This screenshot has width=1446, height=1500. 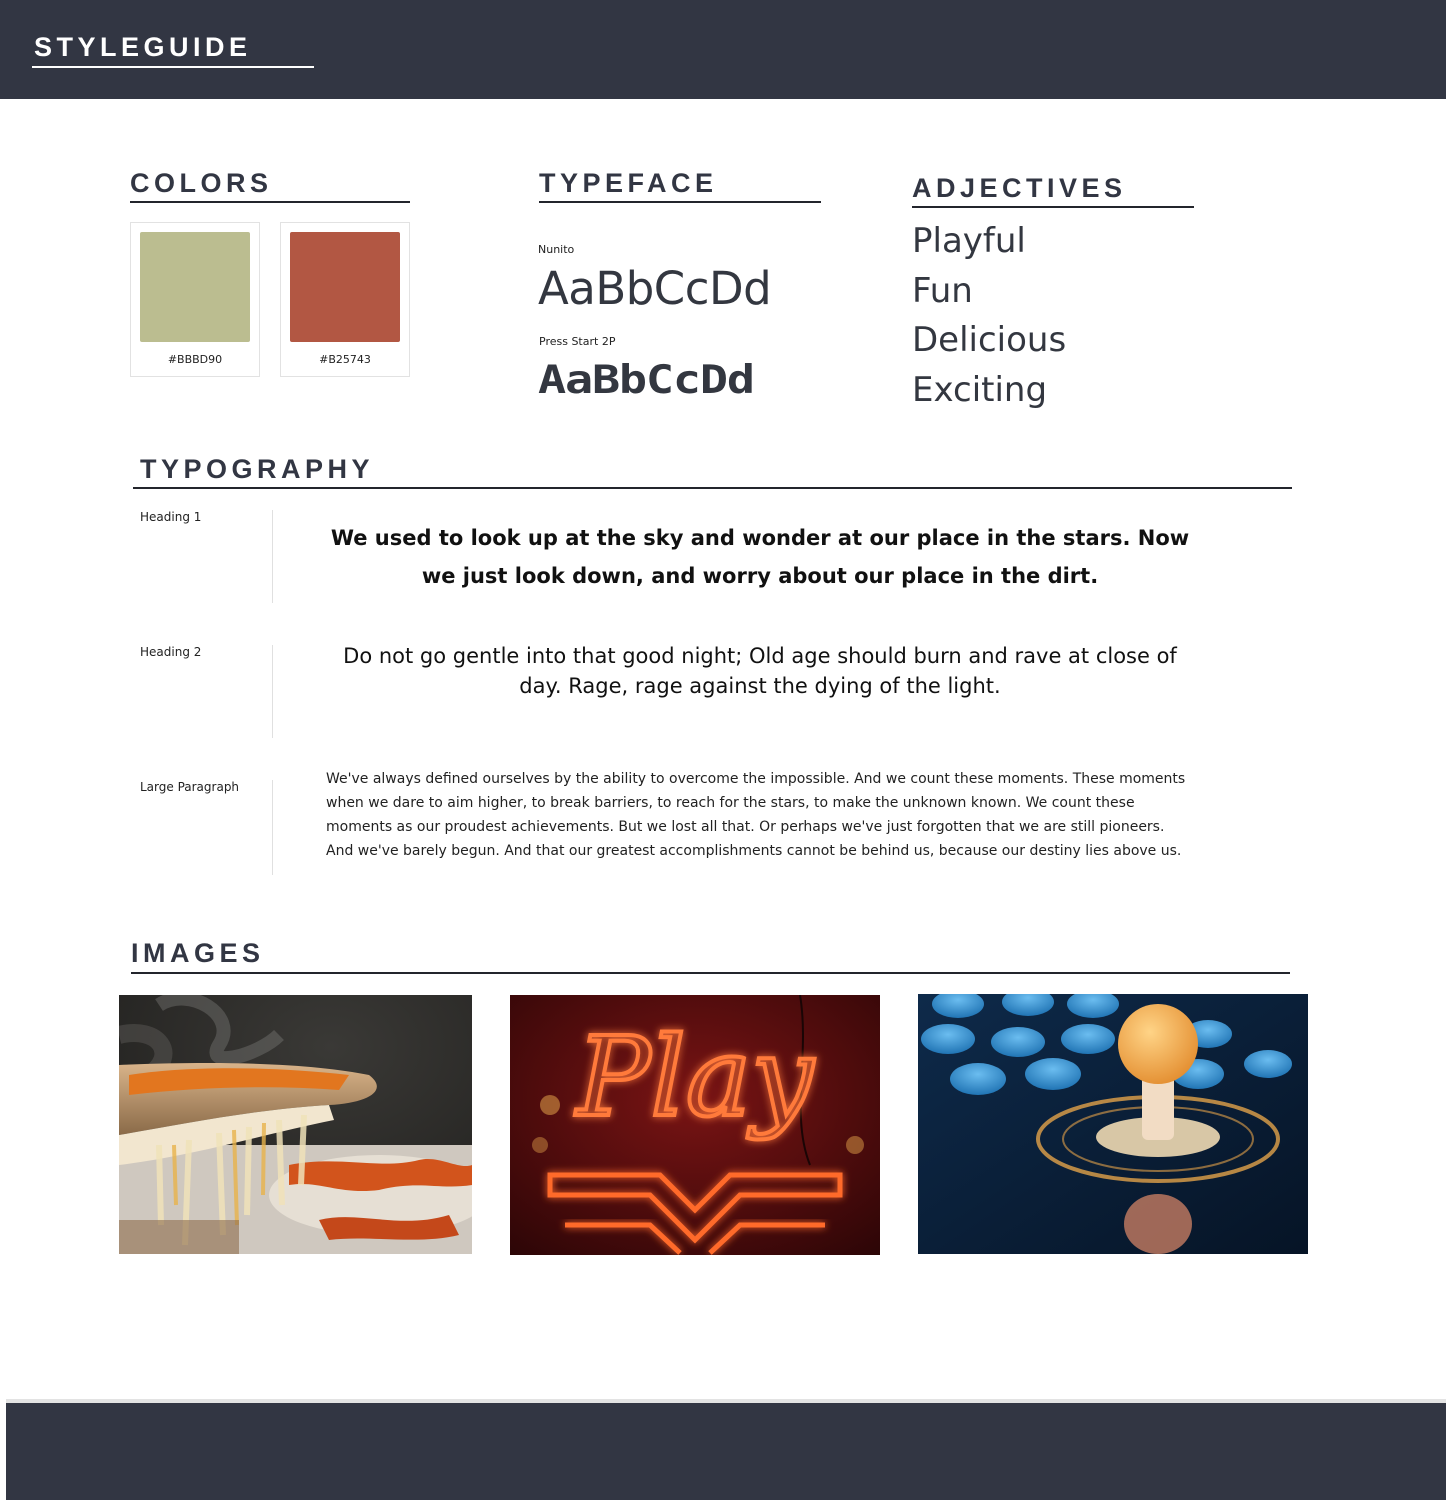 I want to click on footer-bar, so click(x=726, y=1451).